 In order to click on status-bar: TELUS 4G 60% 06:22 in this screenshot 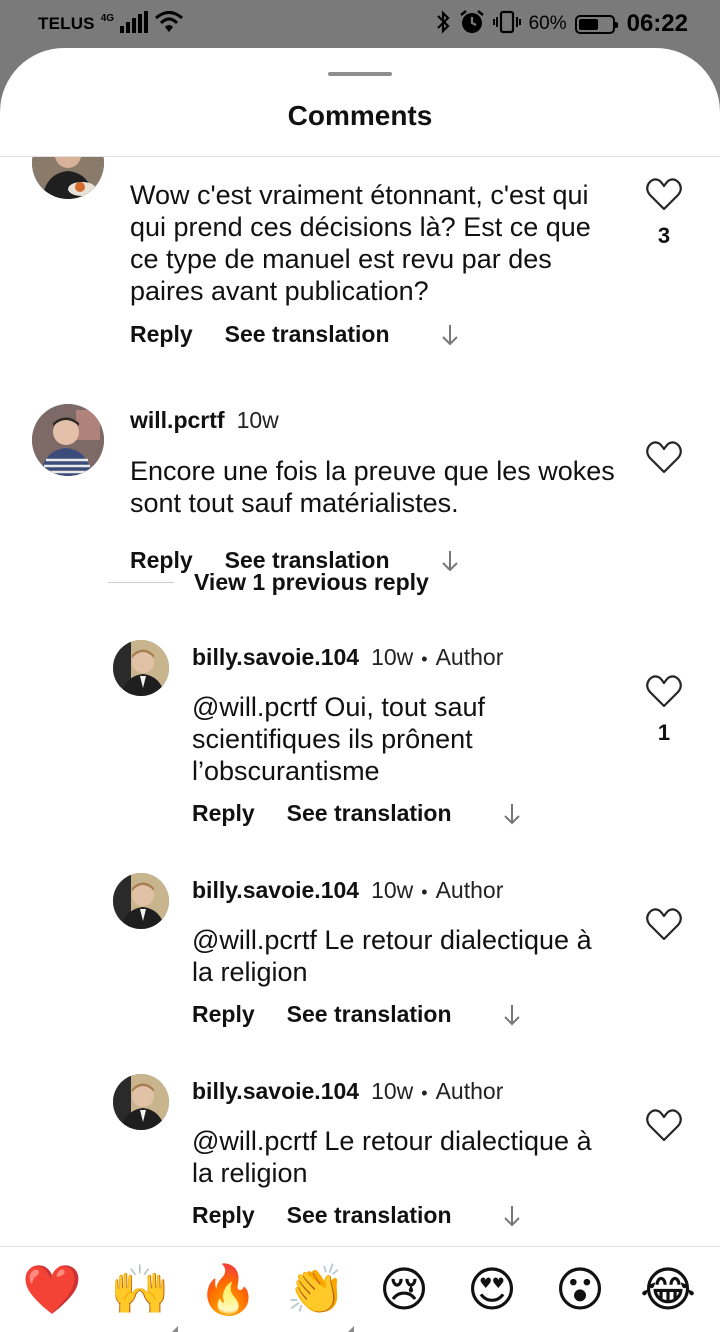, I will do `click(360, 24)`.